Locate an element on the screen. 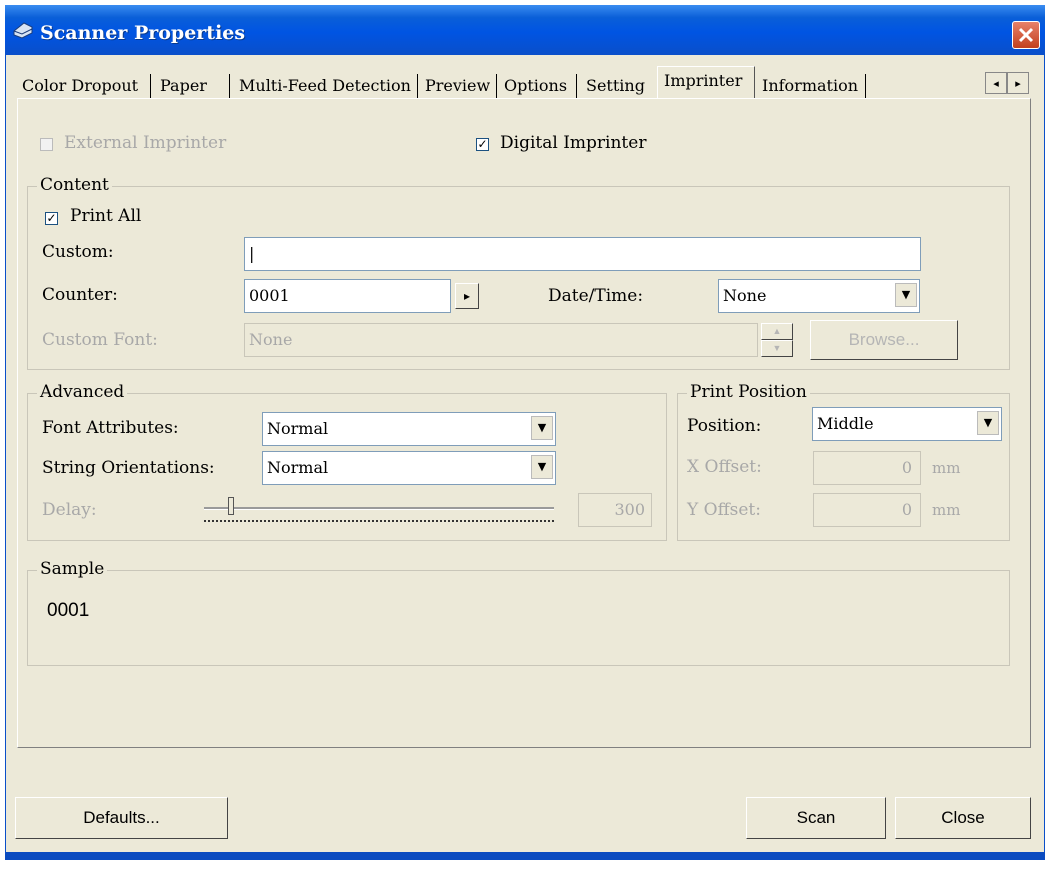  datetime-label: Date/Time: is located at coordinates (596, 296).